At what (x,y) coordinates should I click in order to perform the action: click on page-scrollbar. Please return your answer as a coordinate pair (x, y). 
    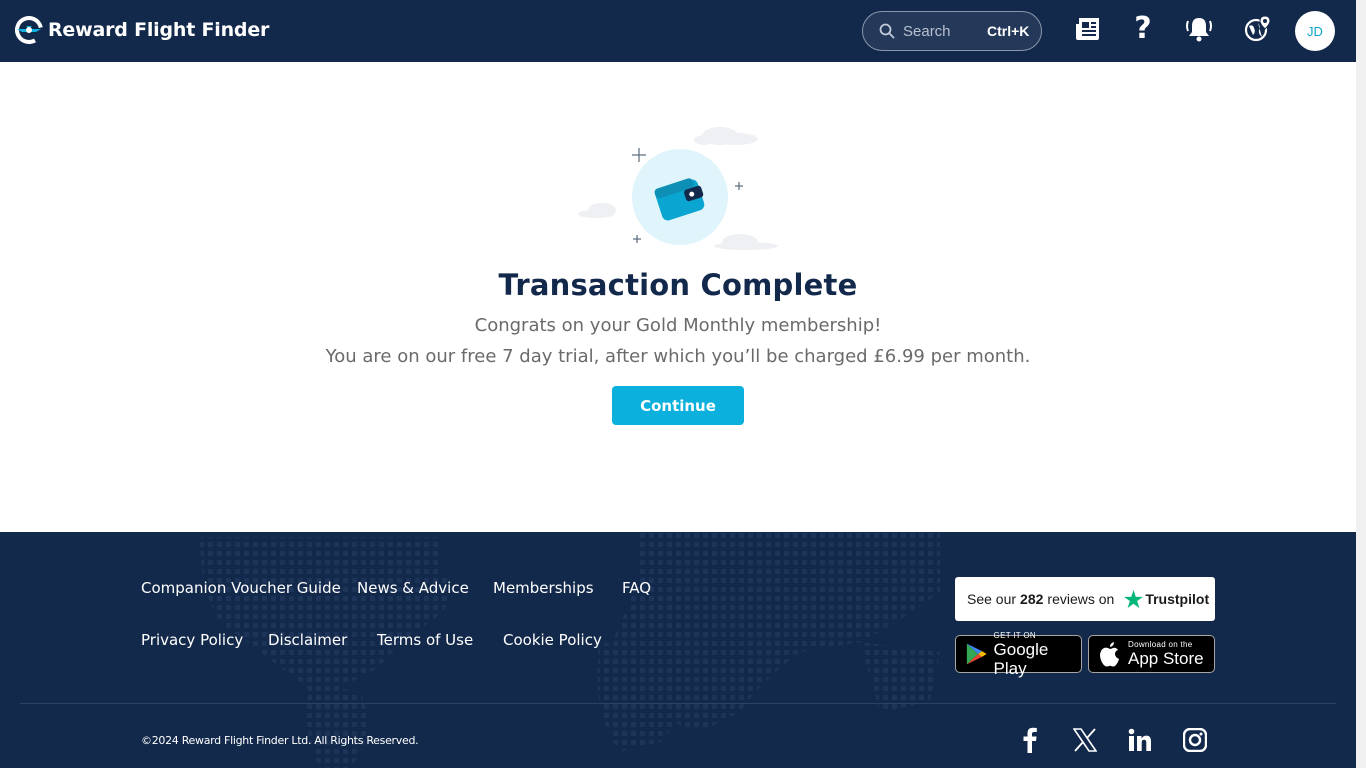
    Looking at the image, I should click on (1361, 384).